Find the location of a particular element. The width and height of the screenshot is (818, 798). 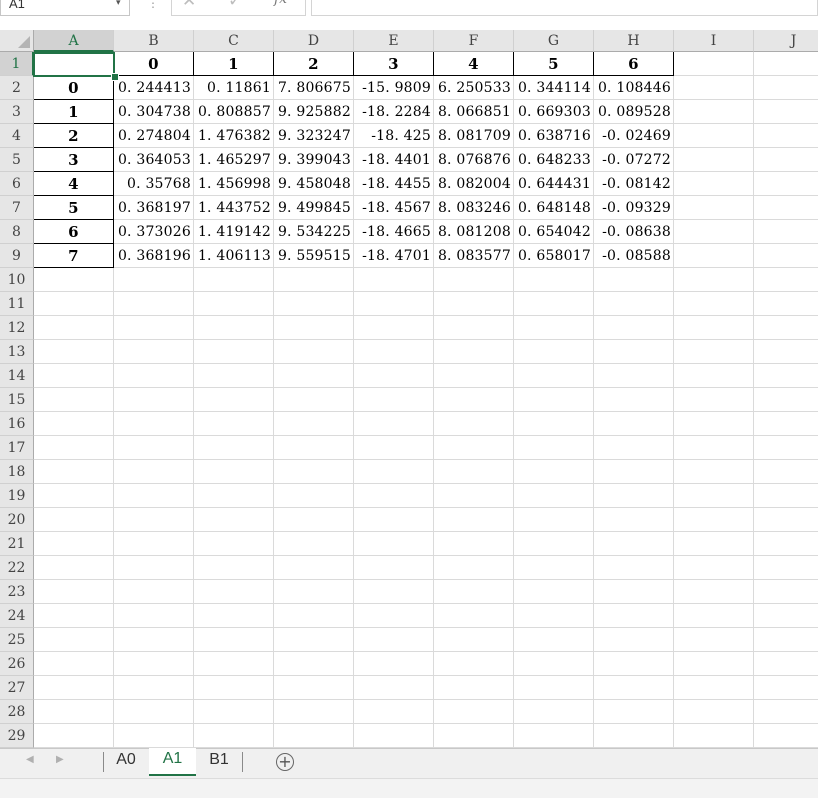

table-cell: -18. 4455 is located at coordinates (394, 184).